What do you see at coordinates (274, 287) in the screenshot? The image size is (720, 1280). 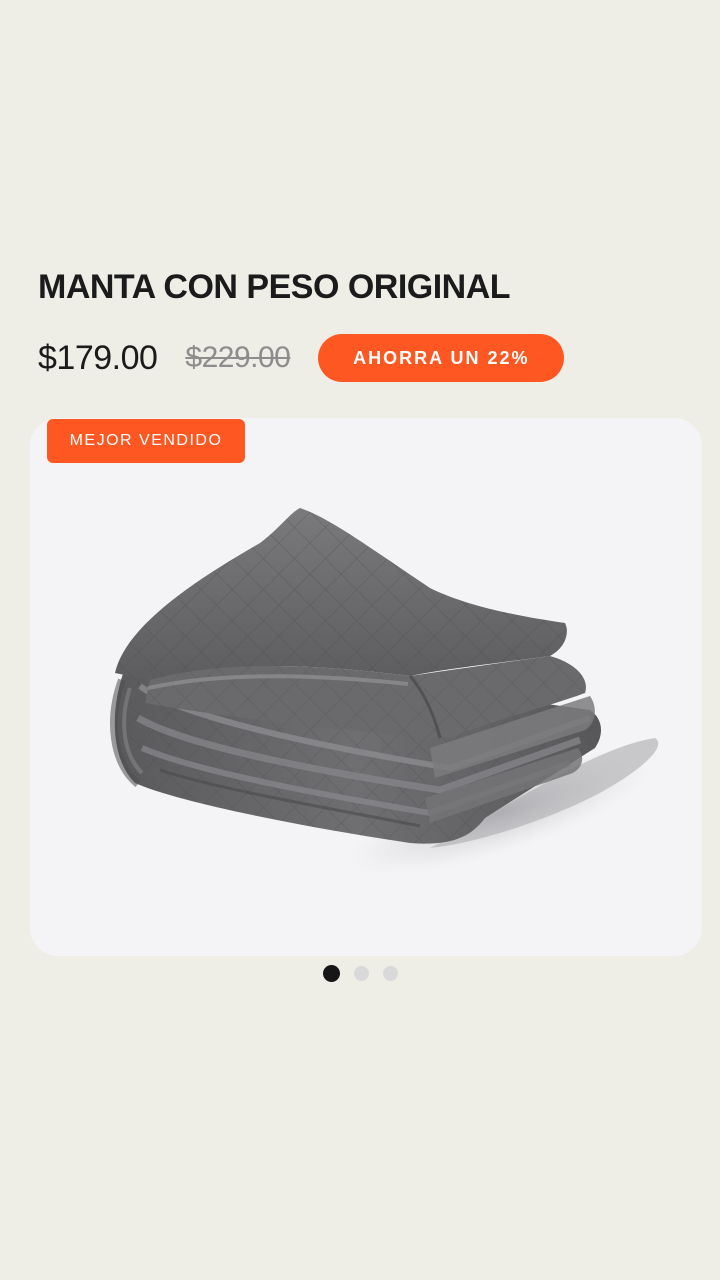 I see `product-title: MANTA CON PESO ORIGINAL` at bounding box center [274, 287].